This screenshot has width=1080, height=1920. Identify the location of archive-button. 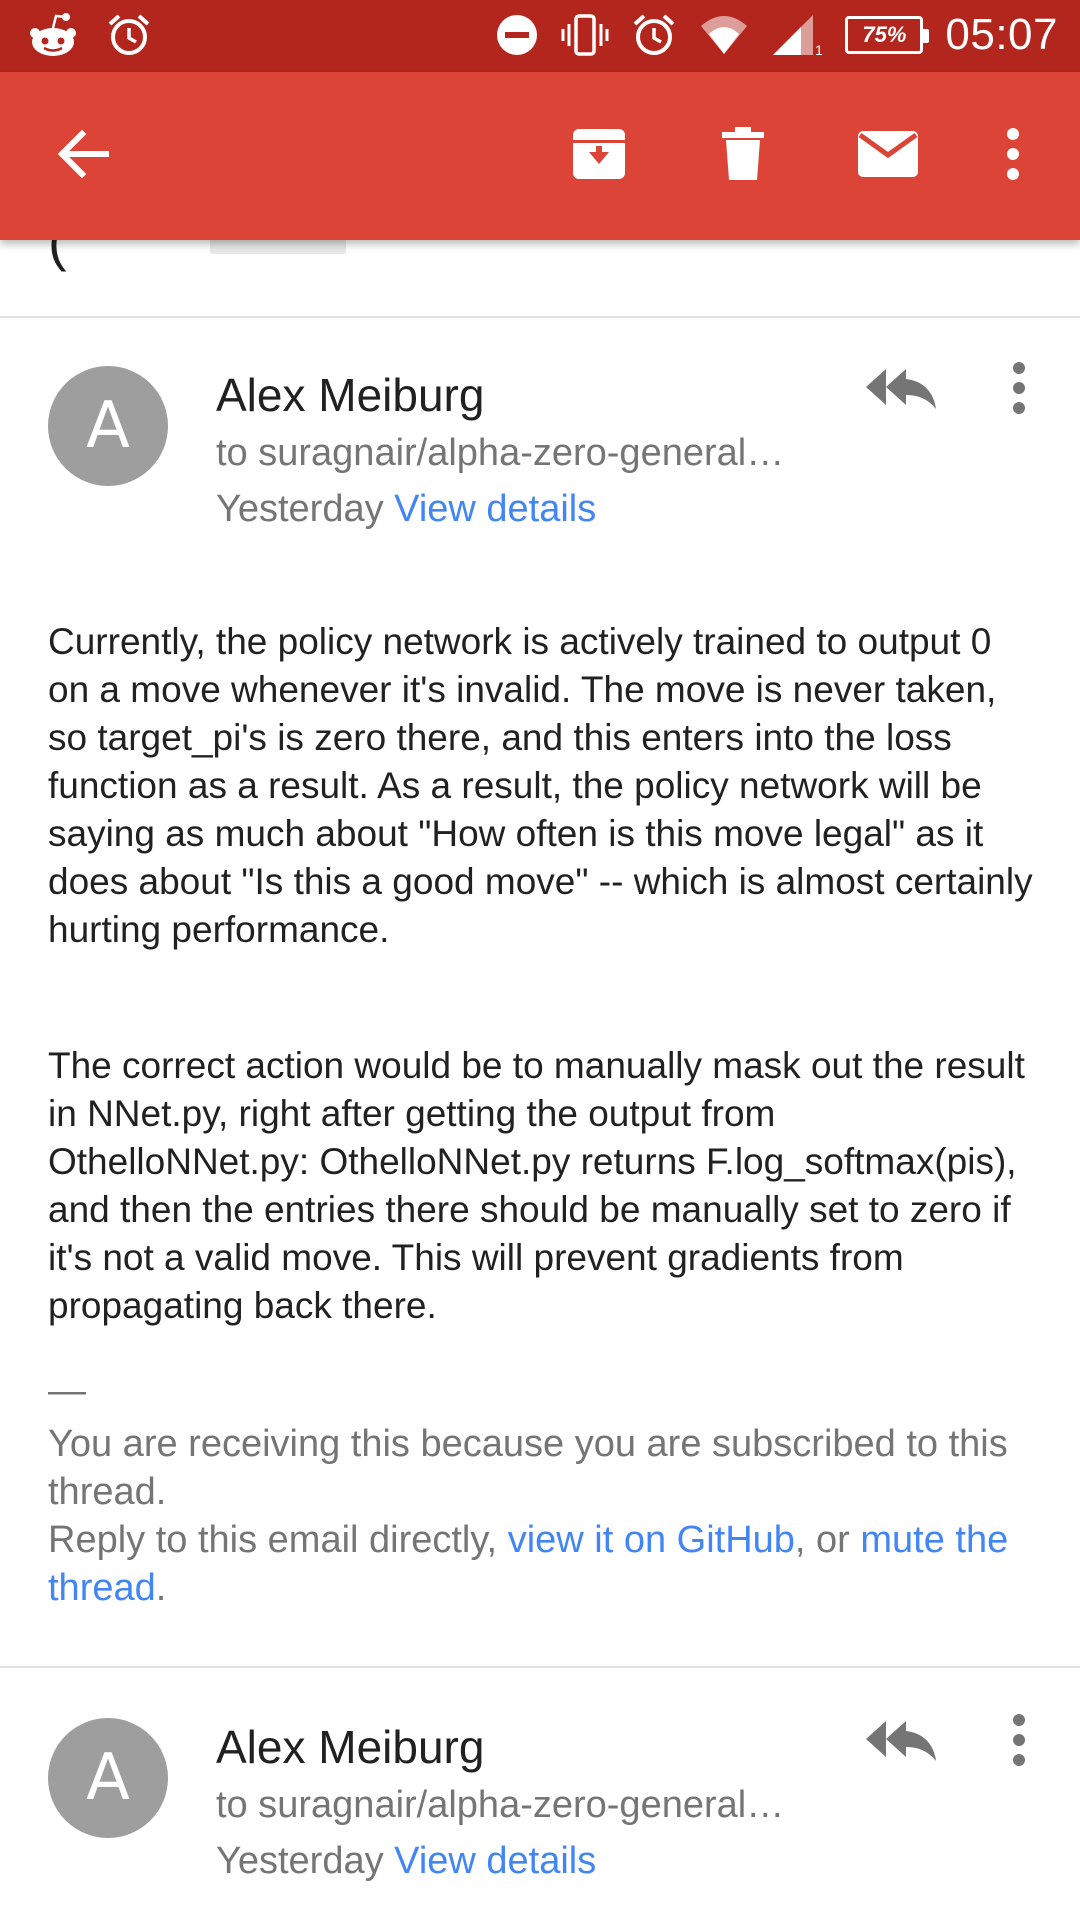
(599, 156).